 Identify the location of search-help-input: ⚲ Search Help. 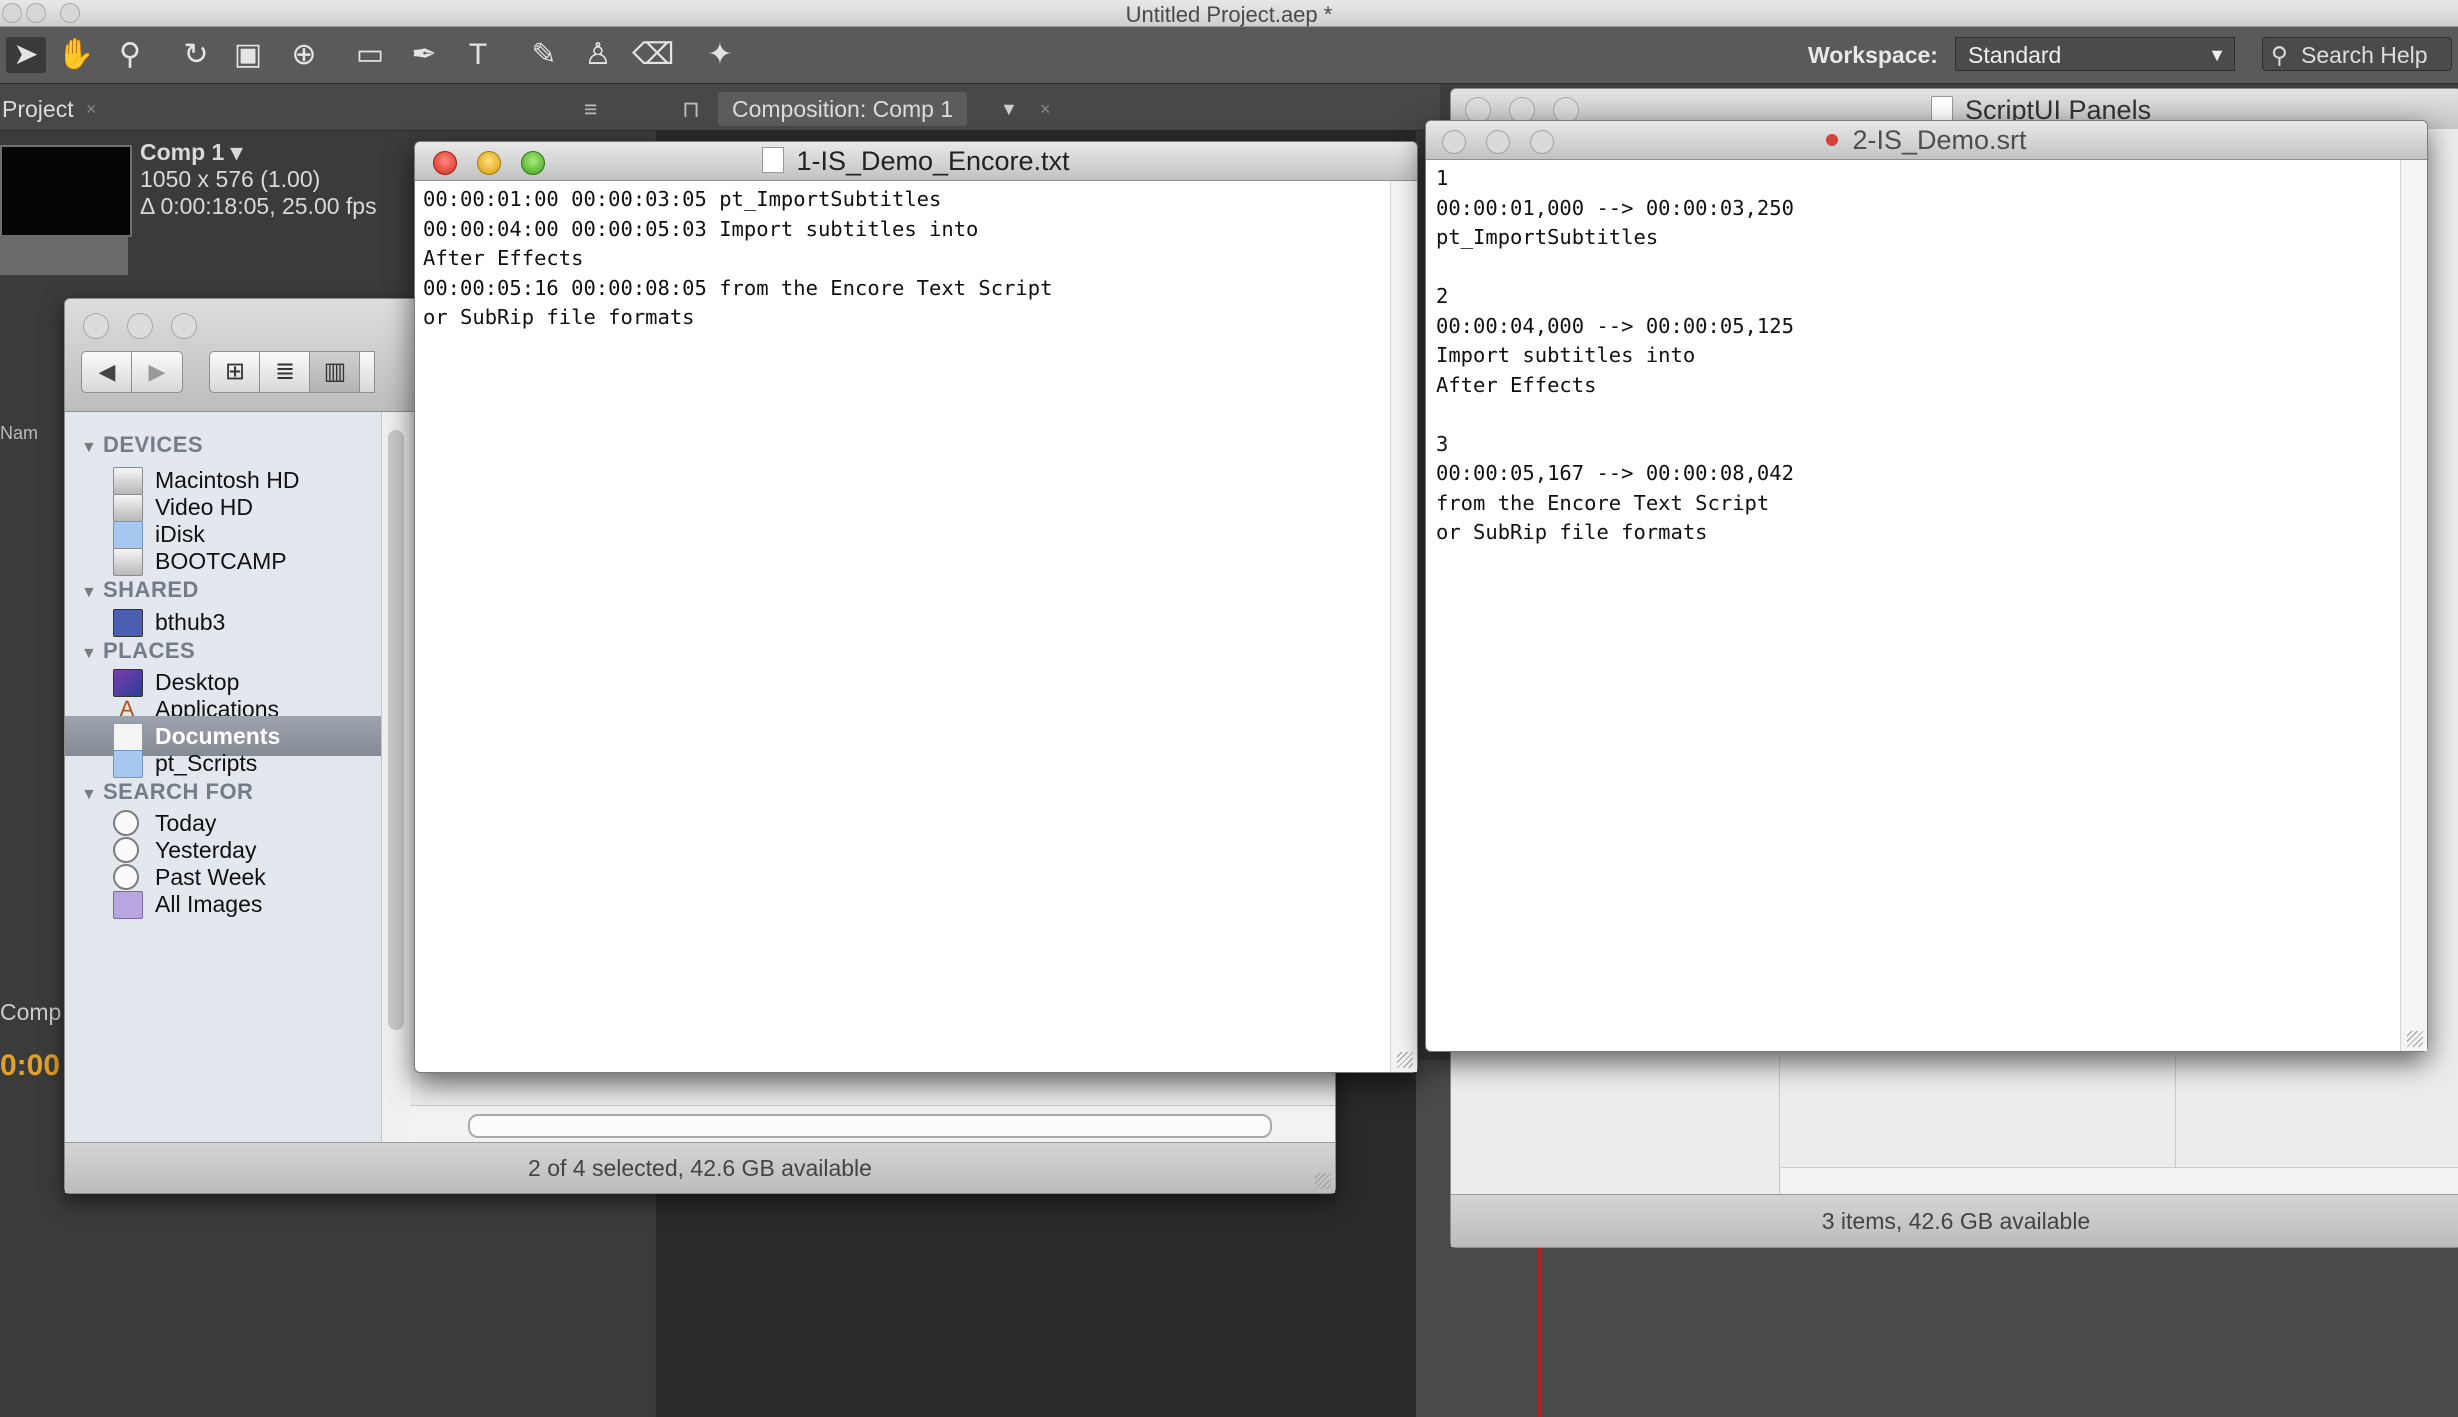
(2357, 54).